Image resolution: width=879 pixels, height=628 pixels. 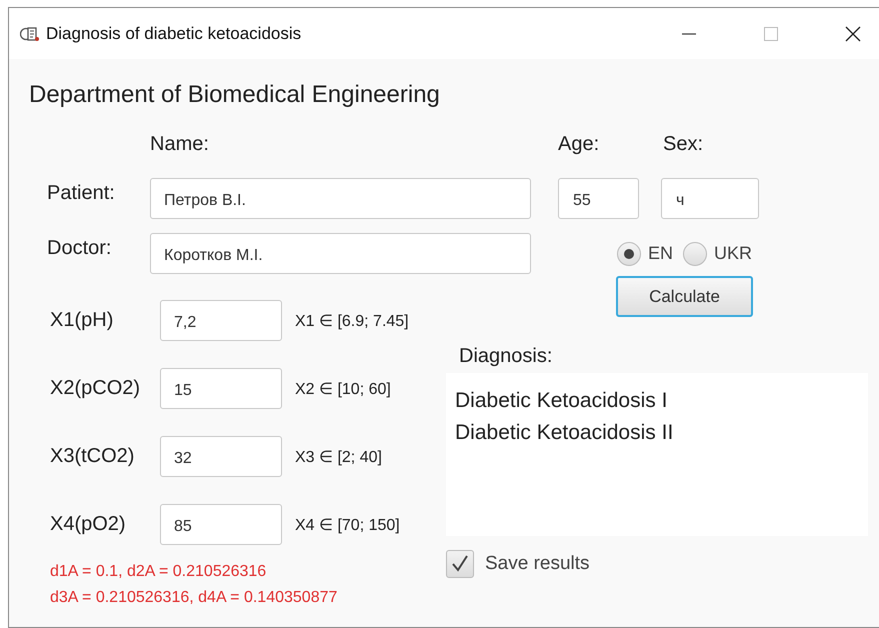 What do you see at coordinates (30, 34) in the screenshot?
I see `app-icon` at bounding box center [30, 34].